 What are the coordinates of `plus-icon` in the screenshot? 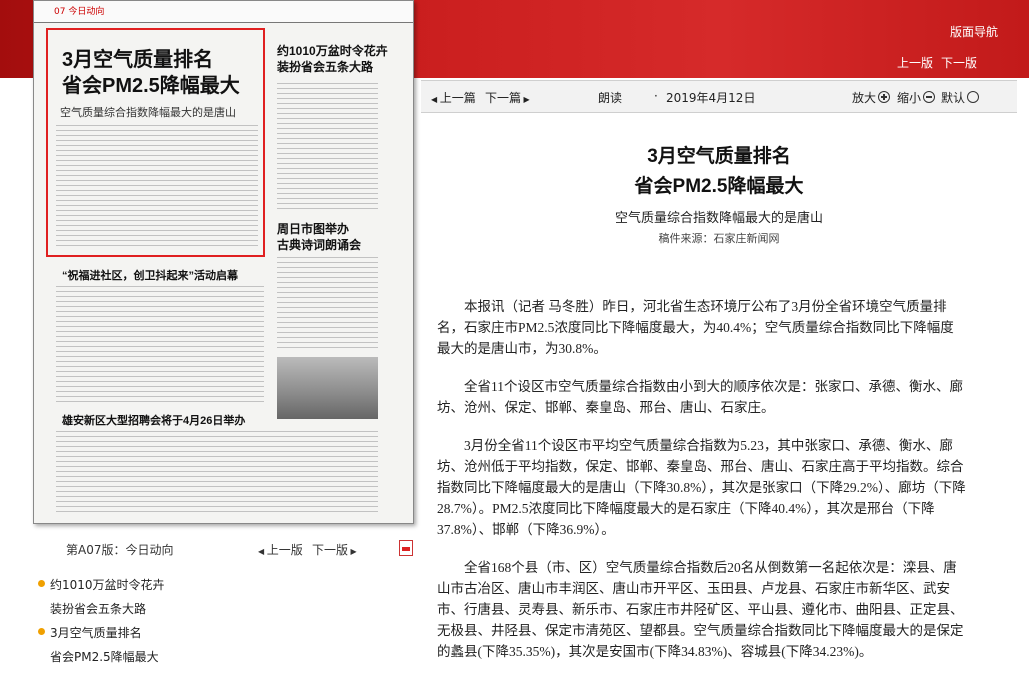 It's located at (884, 97).